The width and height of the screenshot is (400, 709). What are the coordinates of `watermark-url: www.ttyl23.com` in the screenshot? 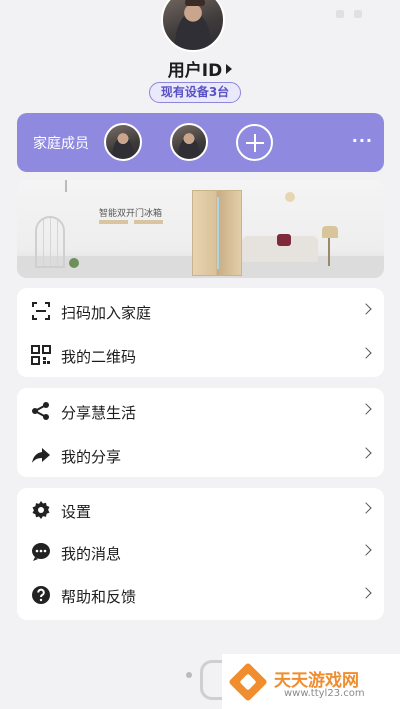 It's located at (324, 693).